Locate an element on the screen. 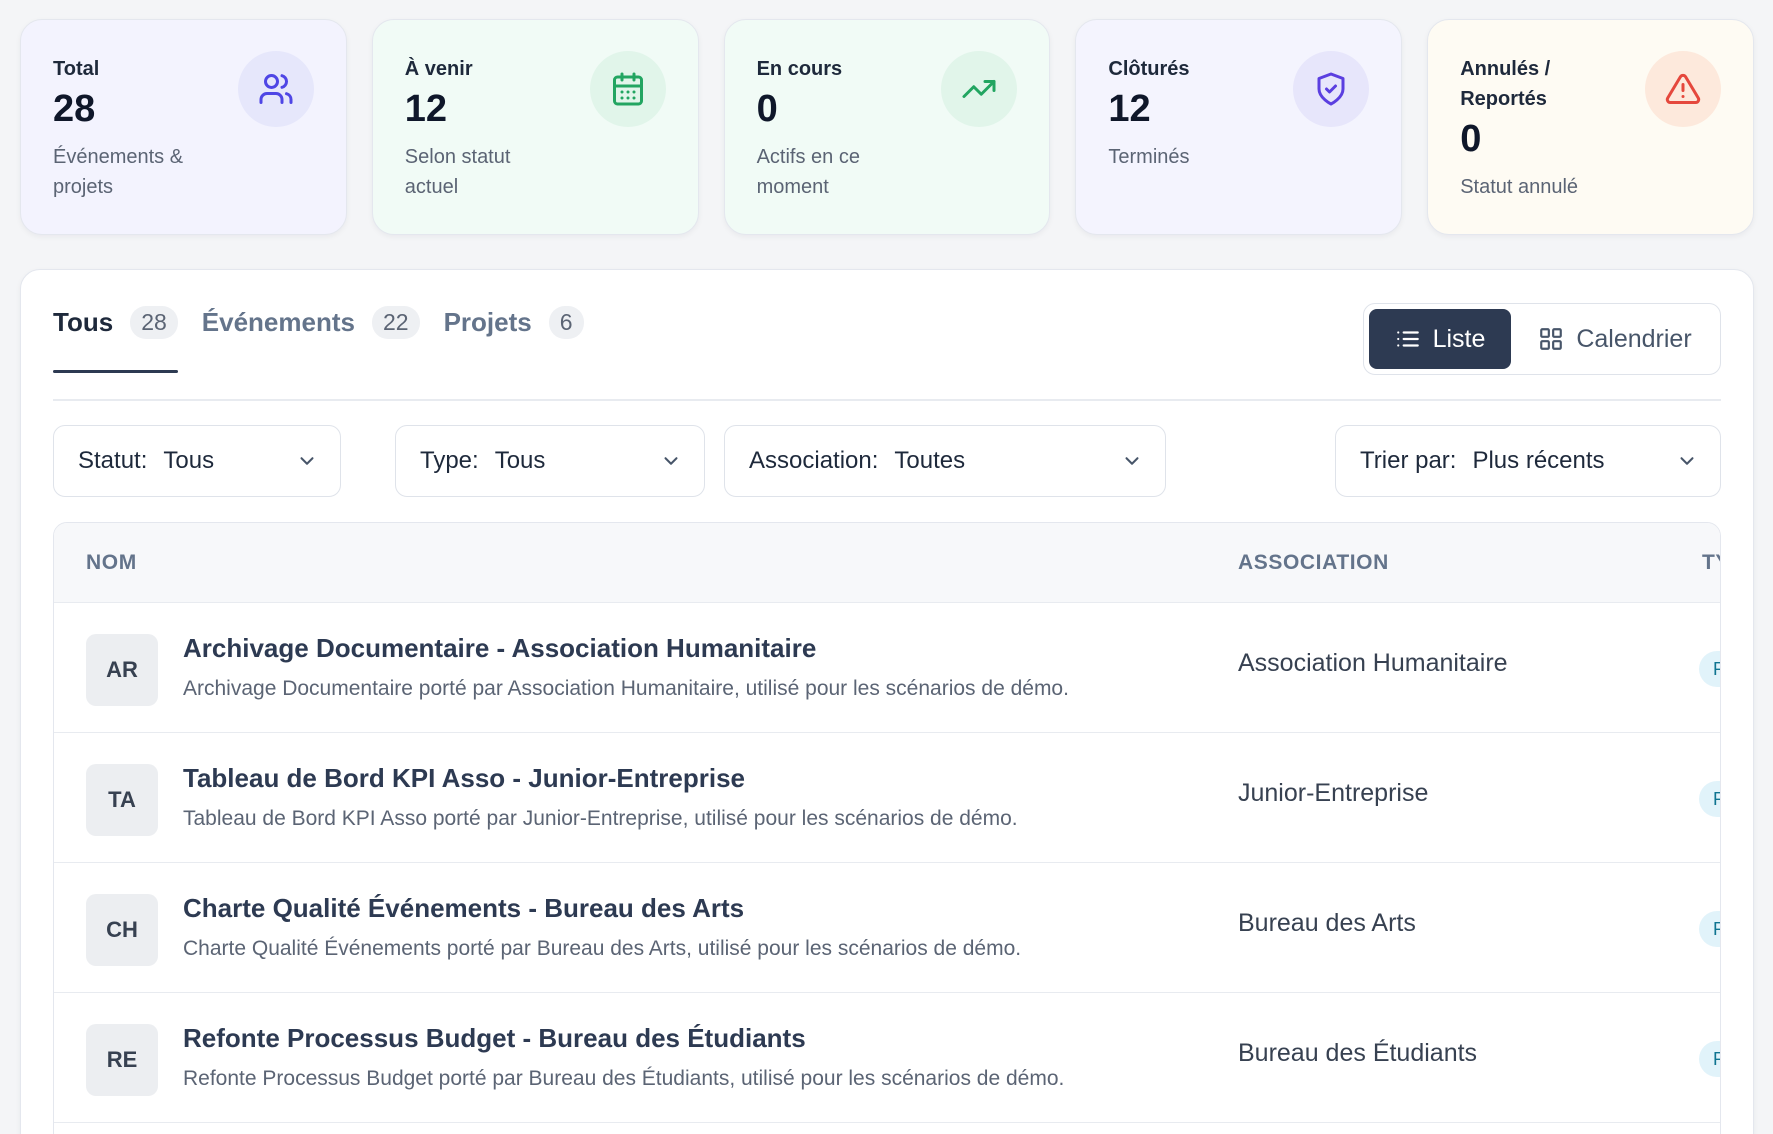 Image resolution: width=1773 pixels, height=1134 pixels. tab-projects: Projets 6 is located at coordinates (514, 320).